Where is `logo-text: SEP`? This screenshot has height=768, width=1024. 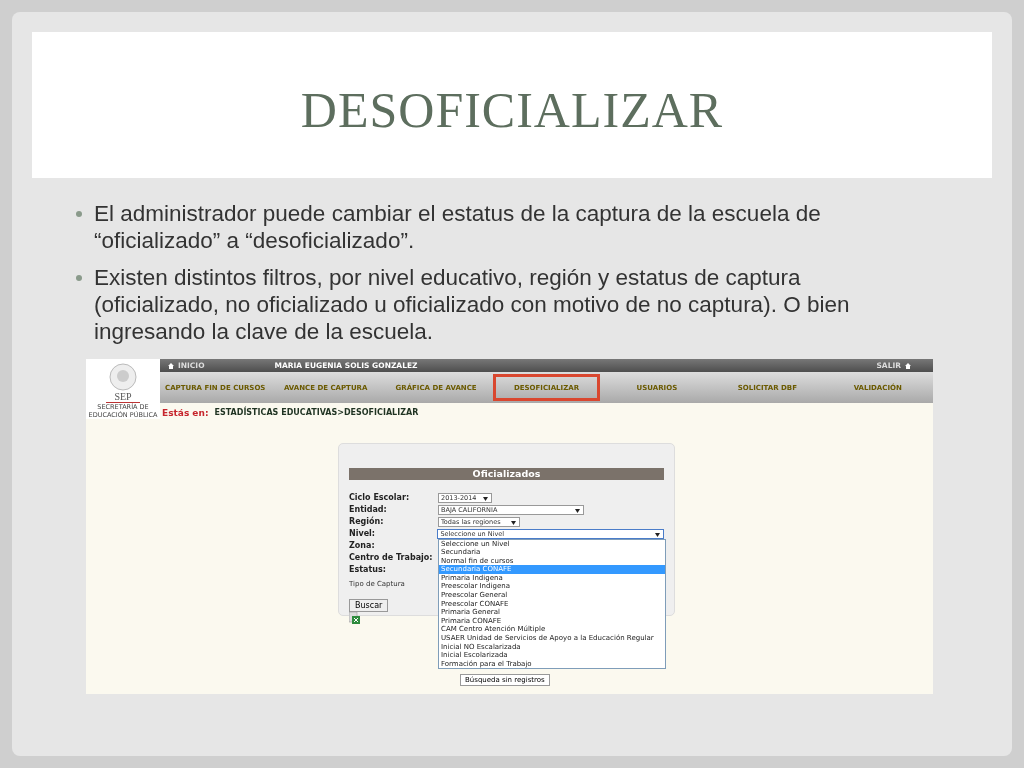
logo-text: SEP is located at coordinates (123, 397).